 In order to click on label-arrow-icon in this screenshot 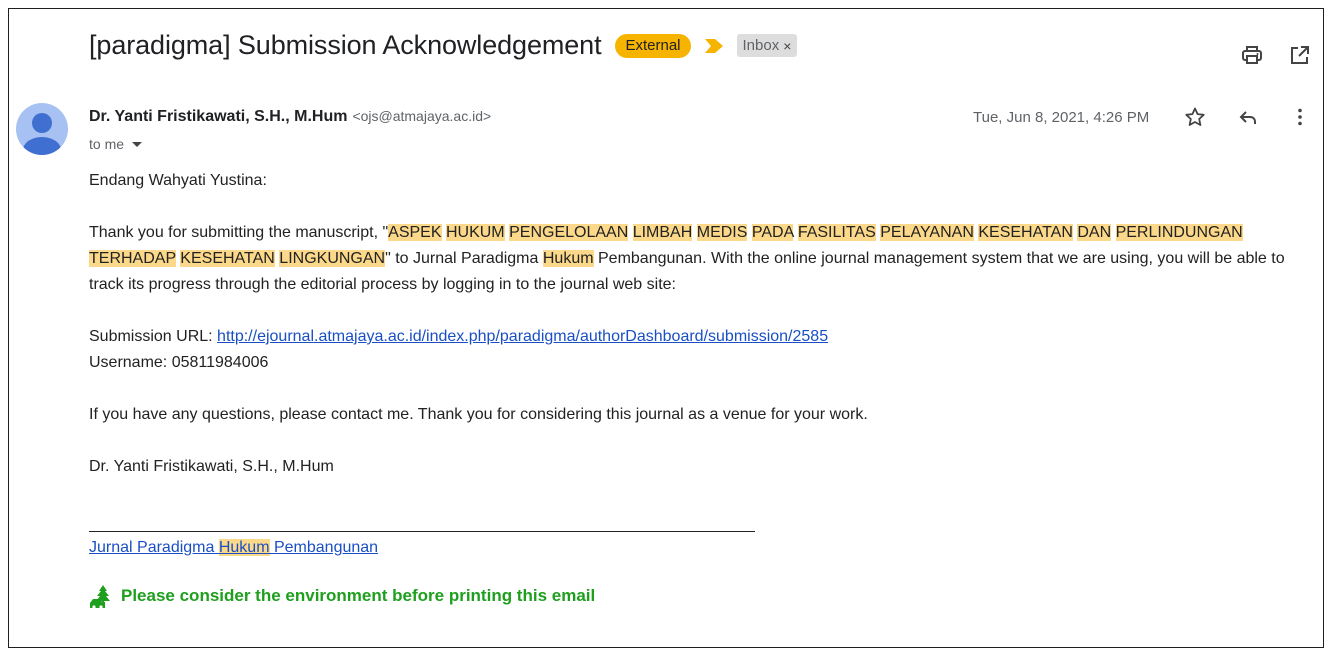, I will do `click(713, 45)`.